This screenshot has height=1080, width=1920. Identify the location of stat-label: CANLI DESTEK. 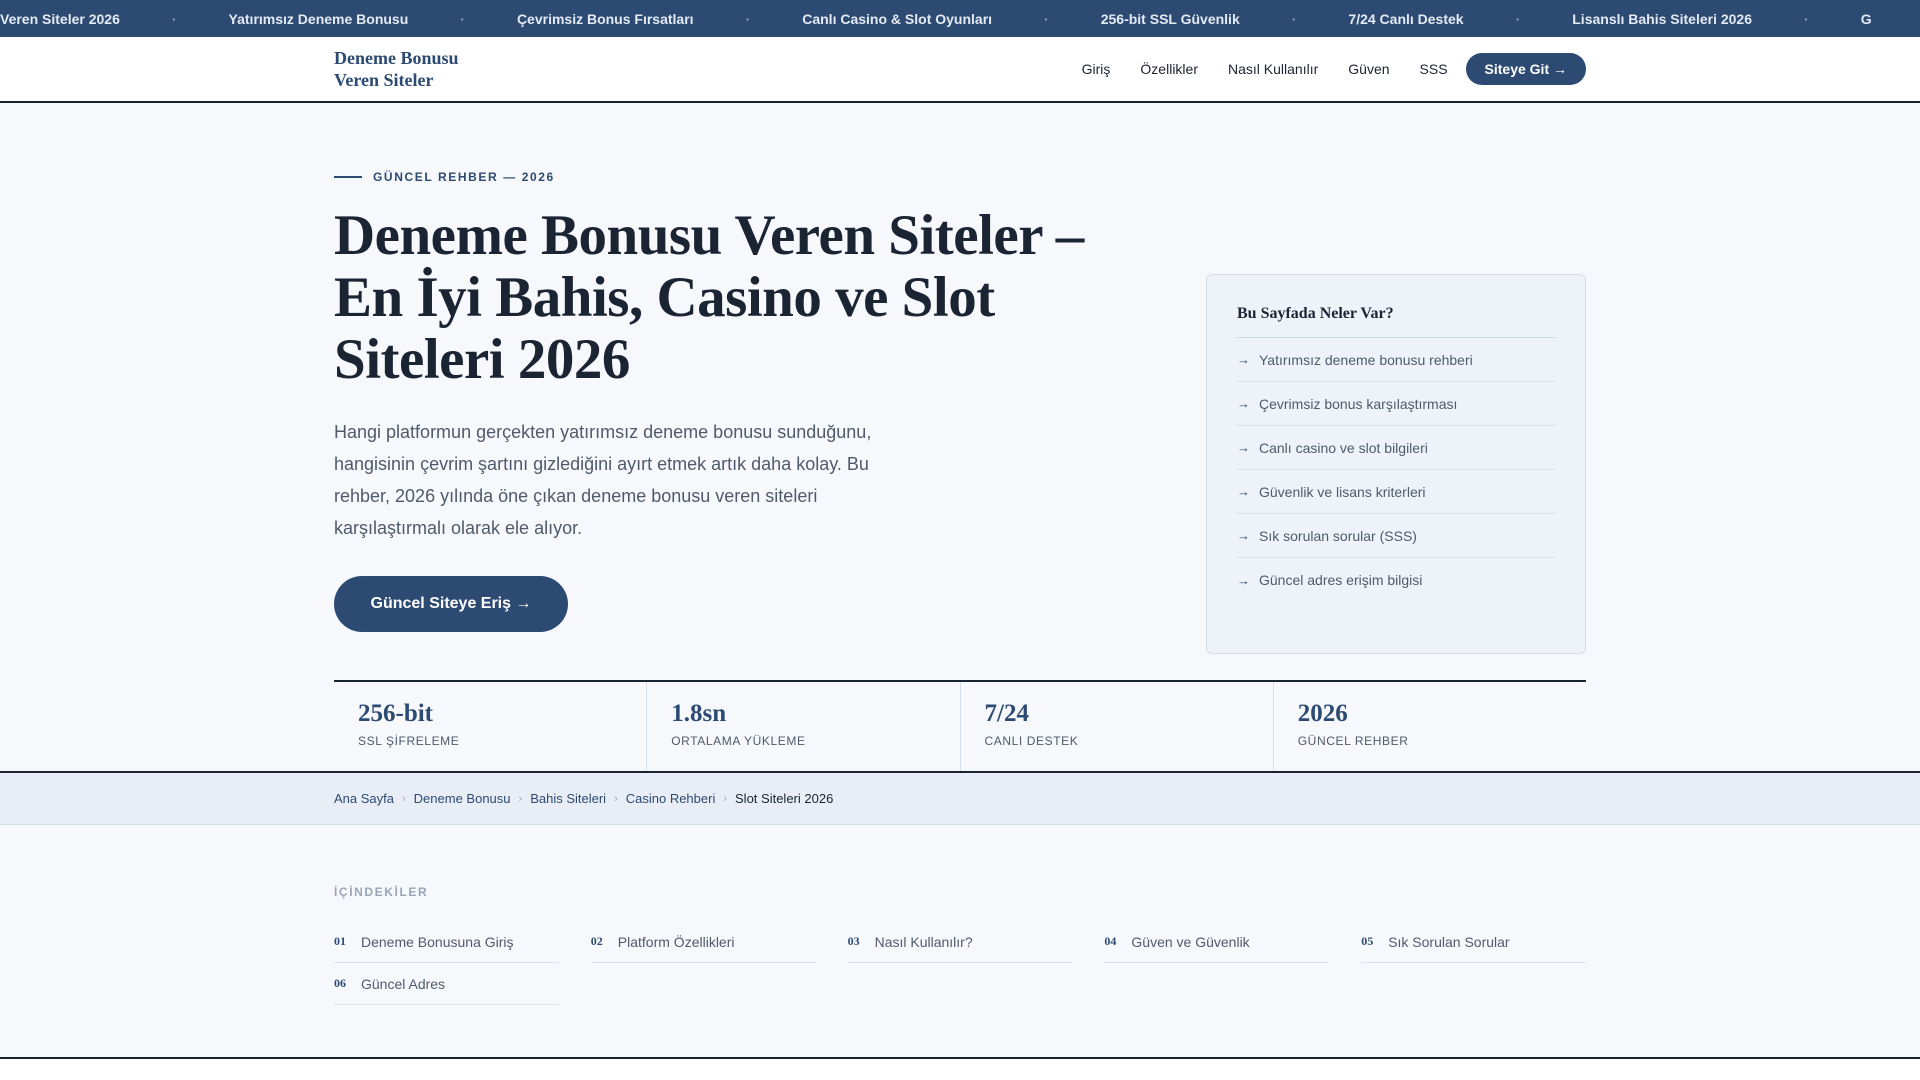
(1031, 741).